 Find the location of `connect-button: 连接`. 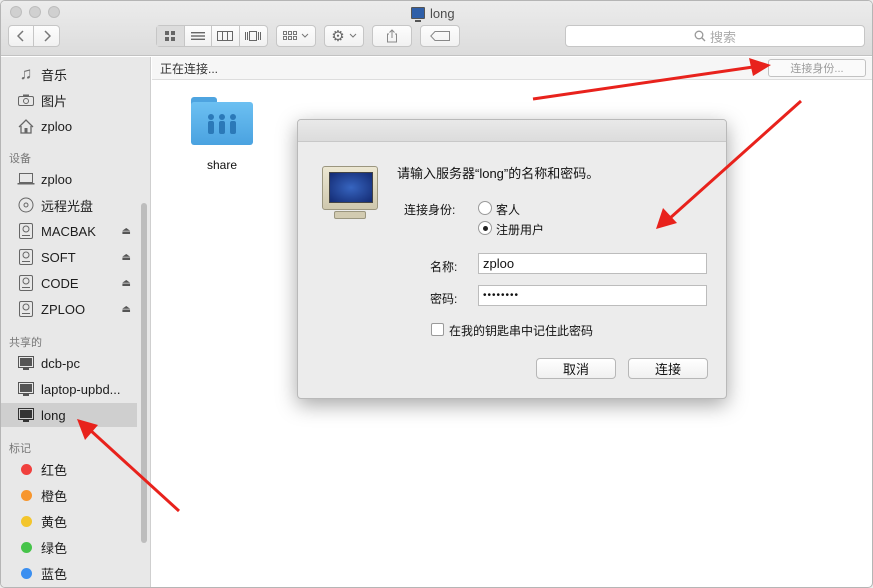

connect-button: 连接 is located at coordinates (668, 368).